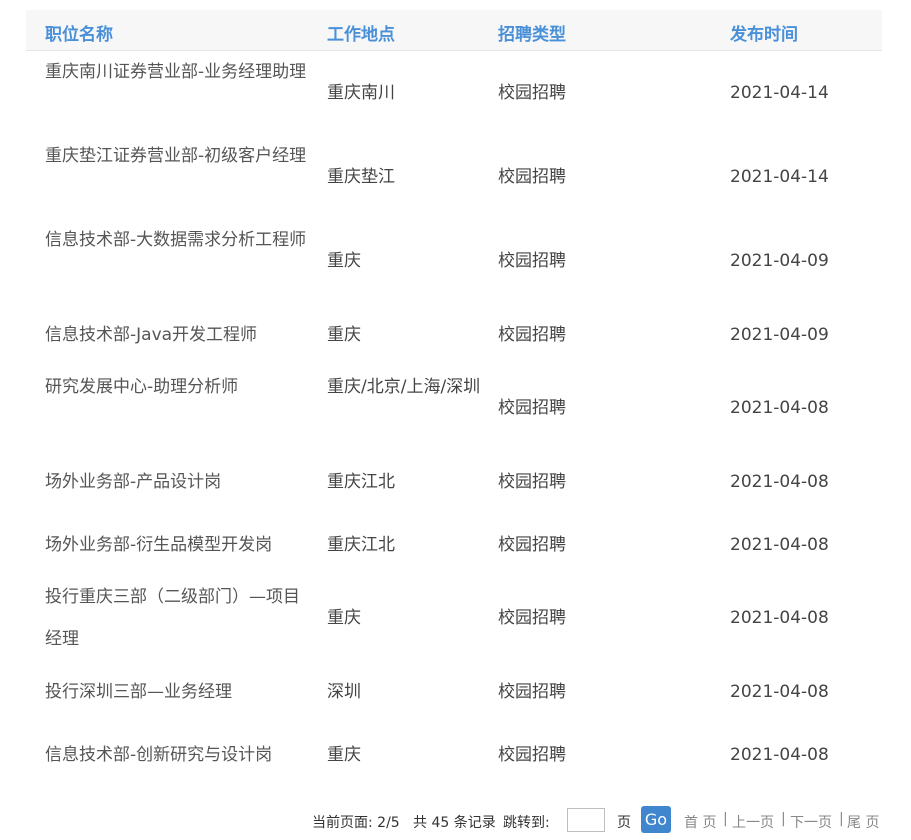 This screenshot has height=840, width=911. I want to click on jump-to-label: 跳转到:, so click(526, 823).